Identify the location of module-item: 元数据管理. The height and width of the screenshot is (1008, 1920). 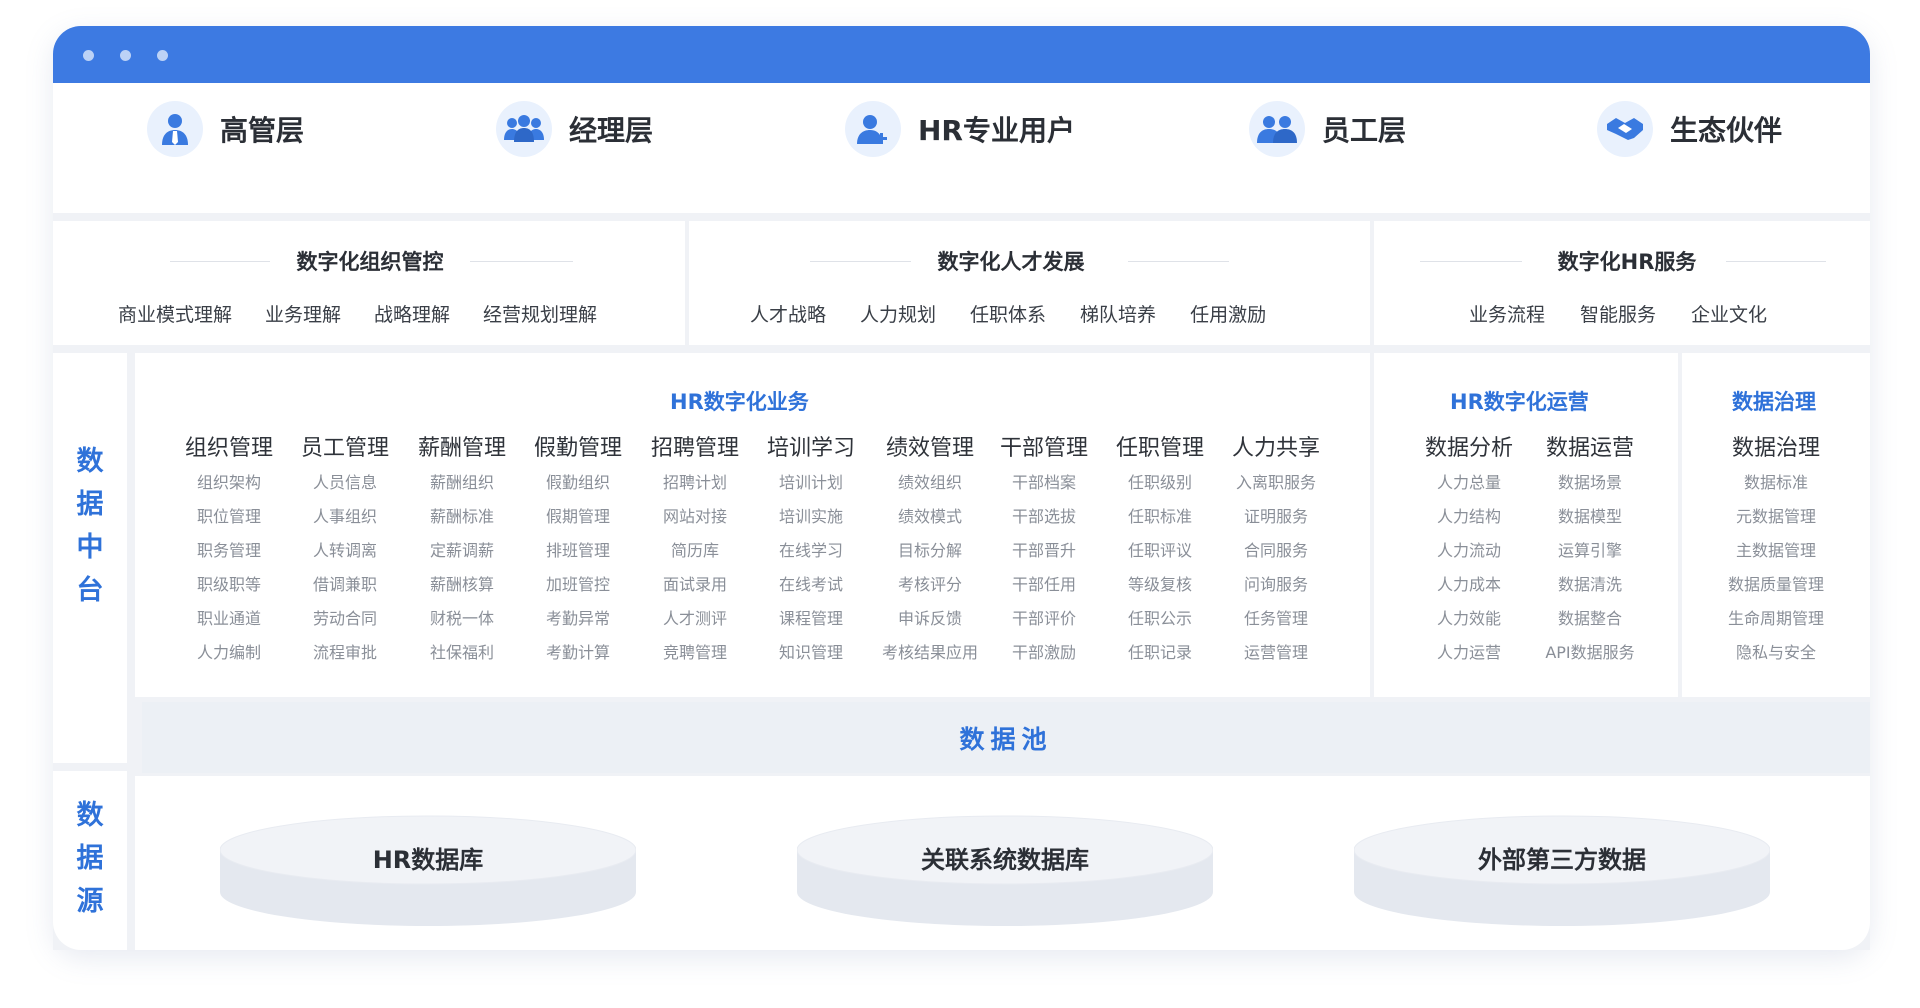
(1775, 516).